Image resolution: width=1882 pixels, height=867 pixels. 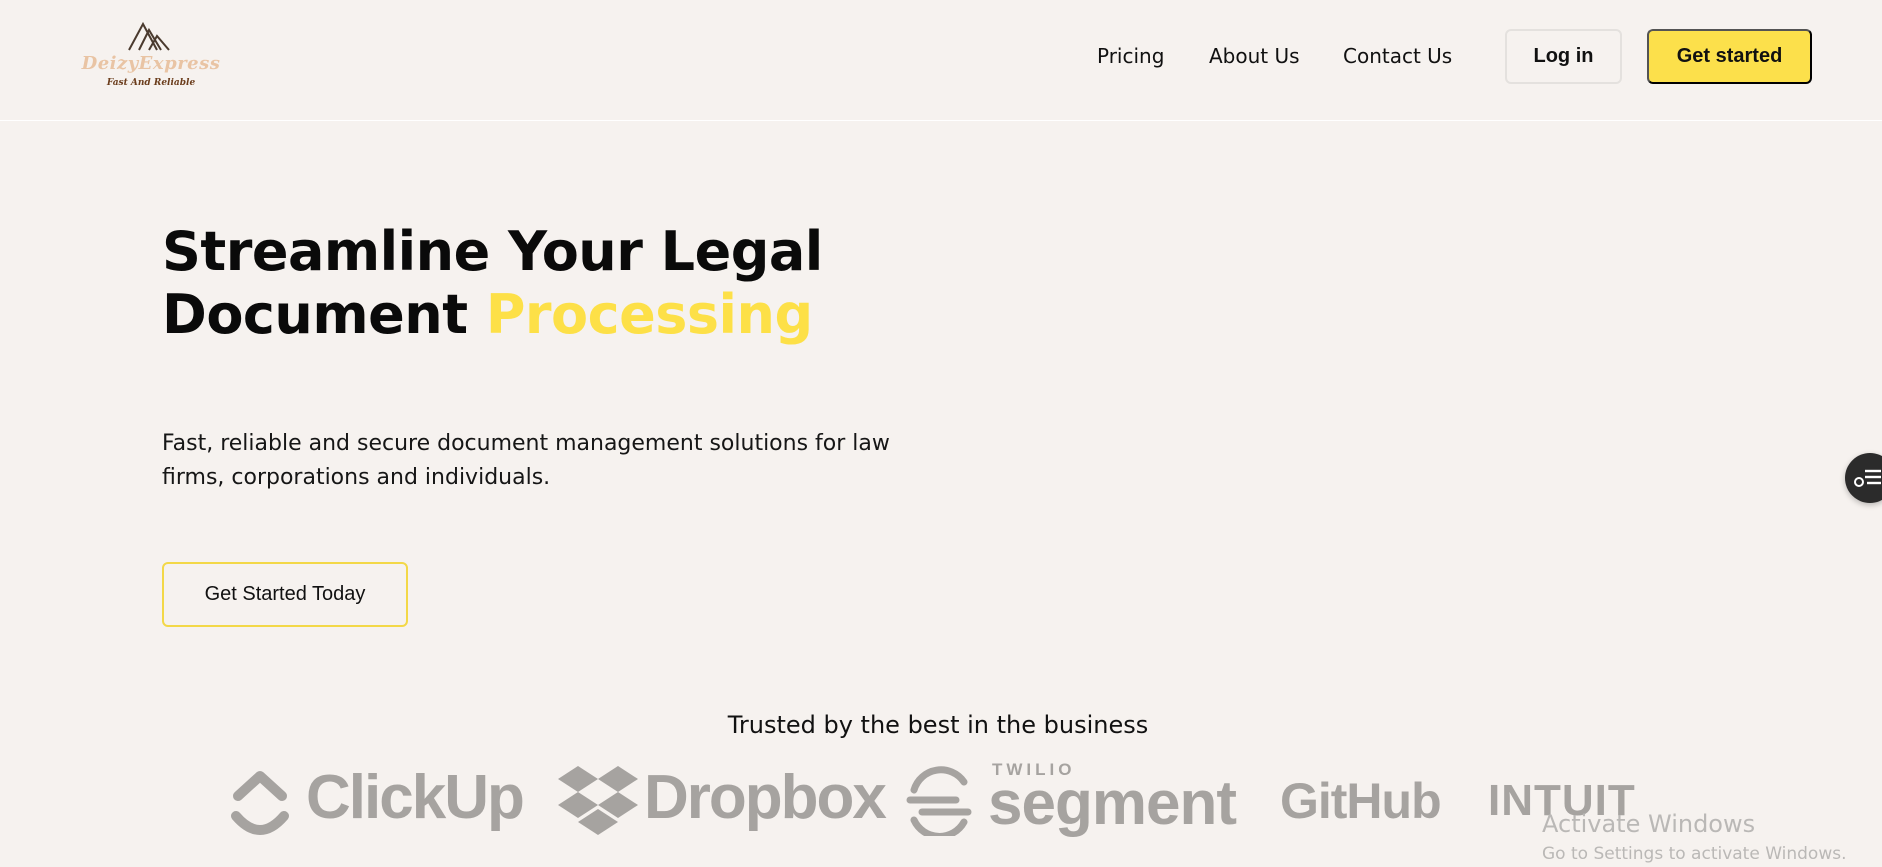 I want to click on clickup-logo: ClickUp, so click(x=415, y=797).